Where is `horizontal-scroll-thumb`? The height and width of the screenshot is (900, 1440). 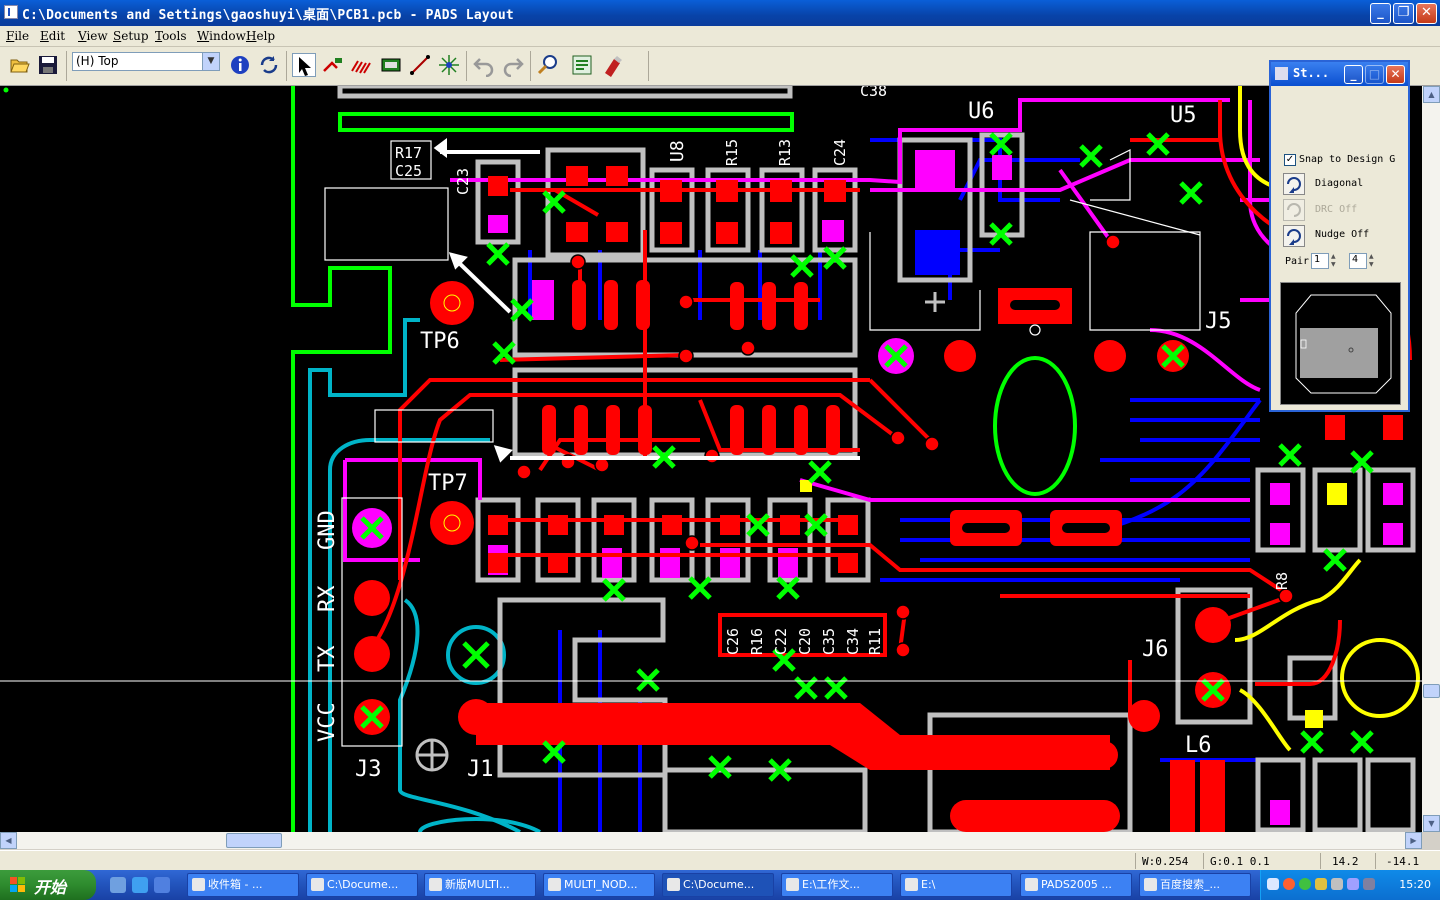
horizontal-scroll-thumb is located at coordinates (254, 840).